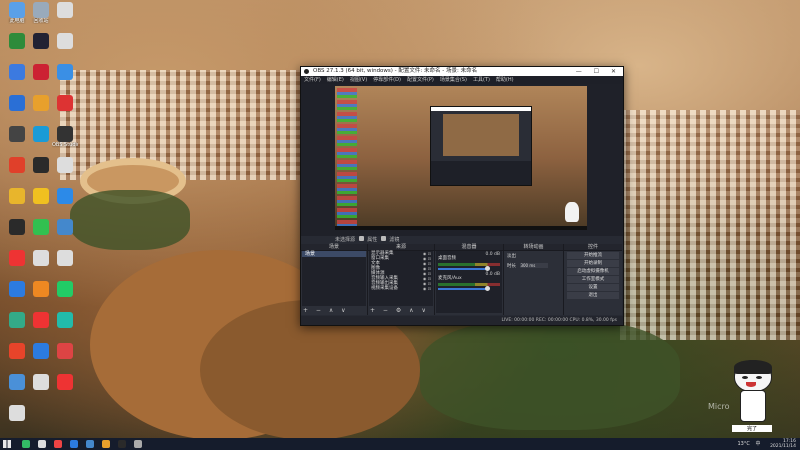  Describe the element at coordinates (593, 295) in the screenshot. I see `control-button: 退出` at that location.